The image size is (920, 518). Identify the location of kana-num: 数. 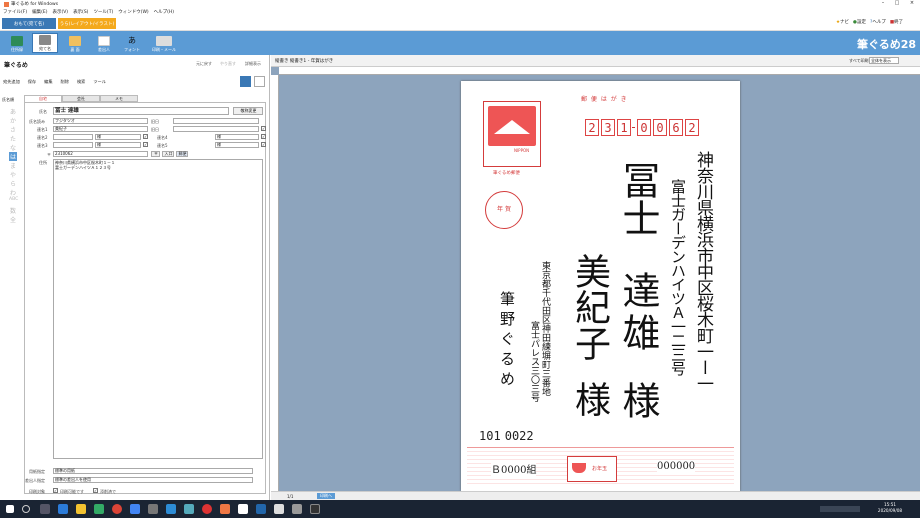
(13, 210).